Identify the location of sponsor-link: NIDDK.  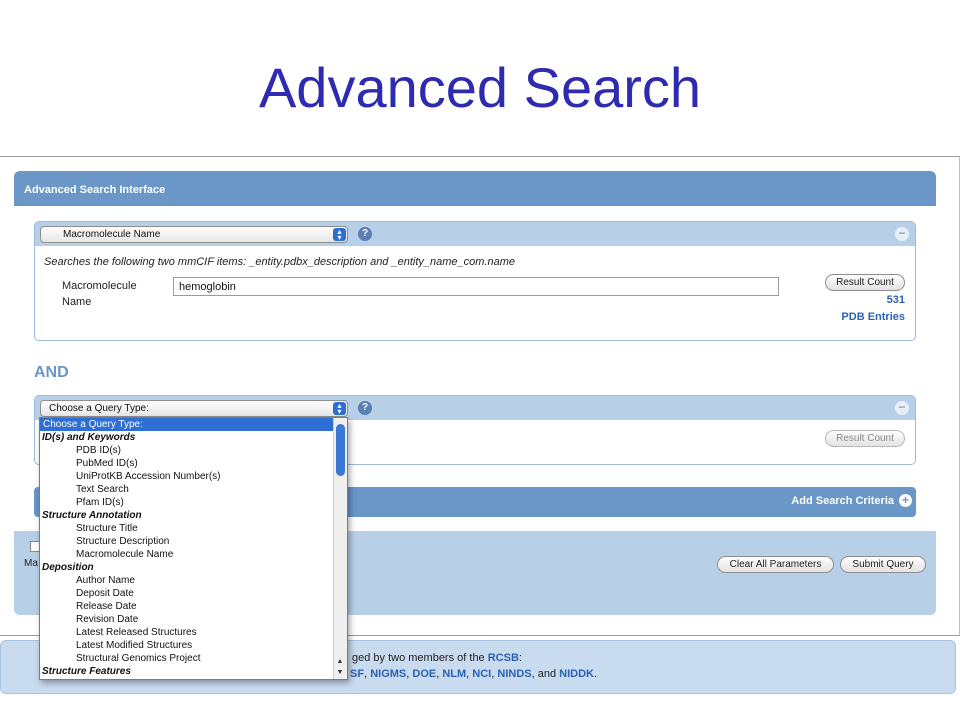
(576, 674).